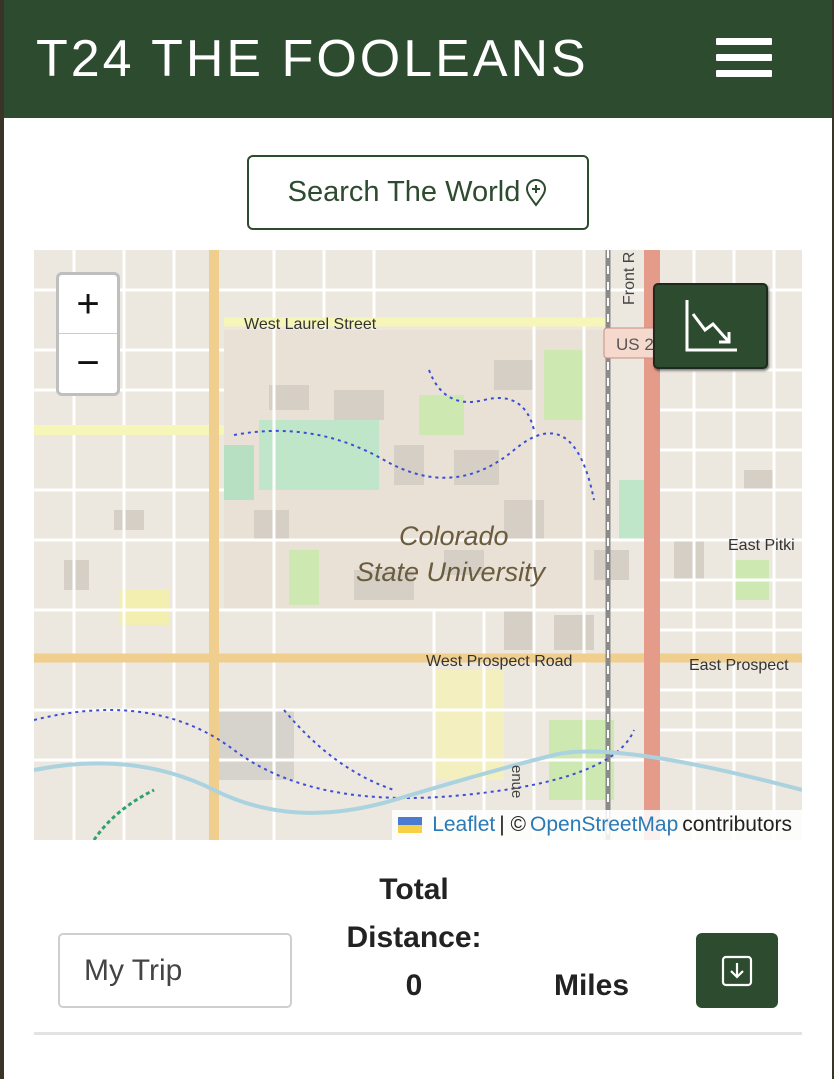  I want to click on trip-name-input, so click(175, 970).